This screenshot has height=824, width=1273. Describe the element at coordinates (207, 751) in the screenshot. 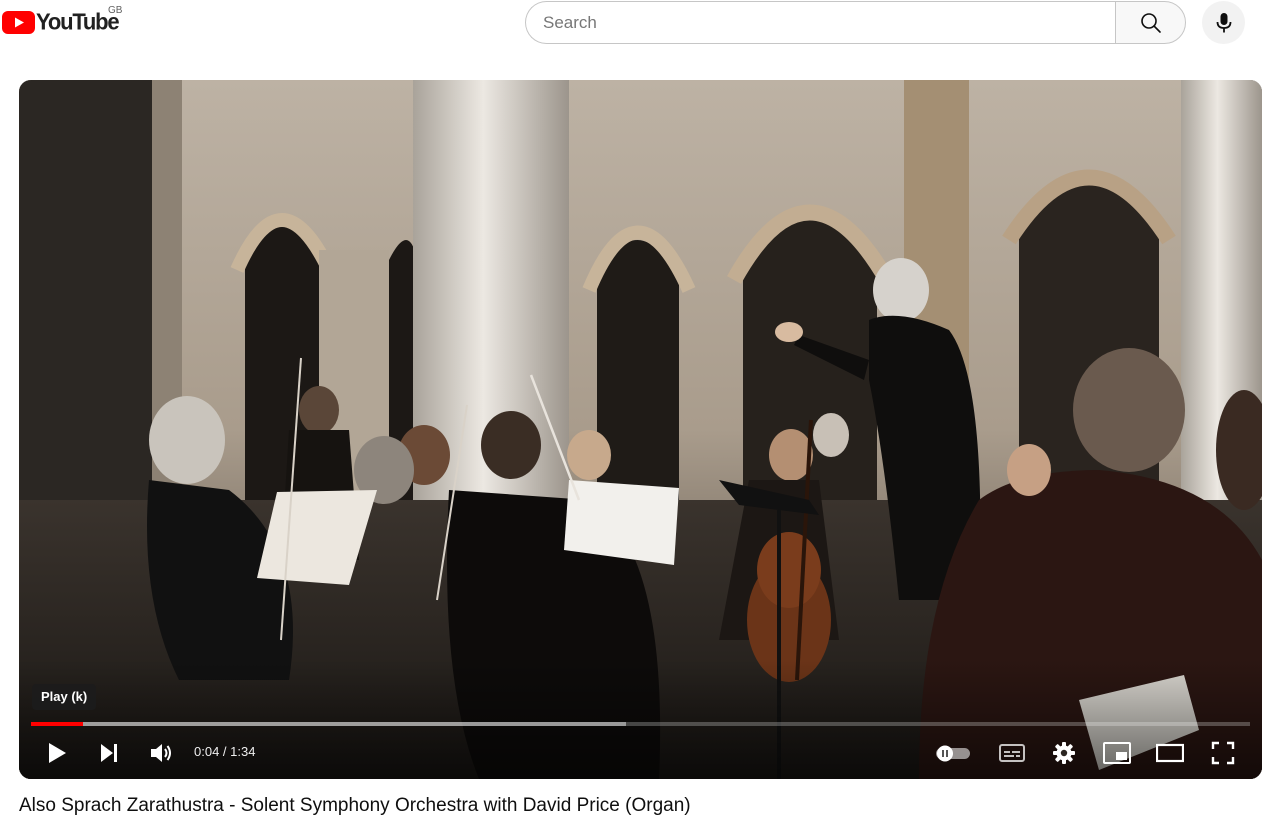

I see `current-time: 0:04` at that location.